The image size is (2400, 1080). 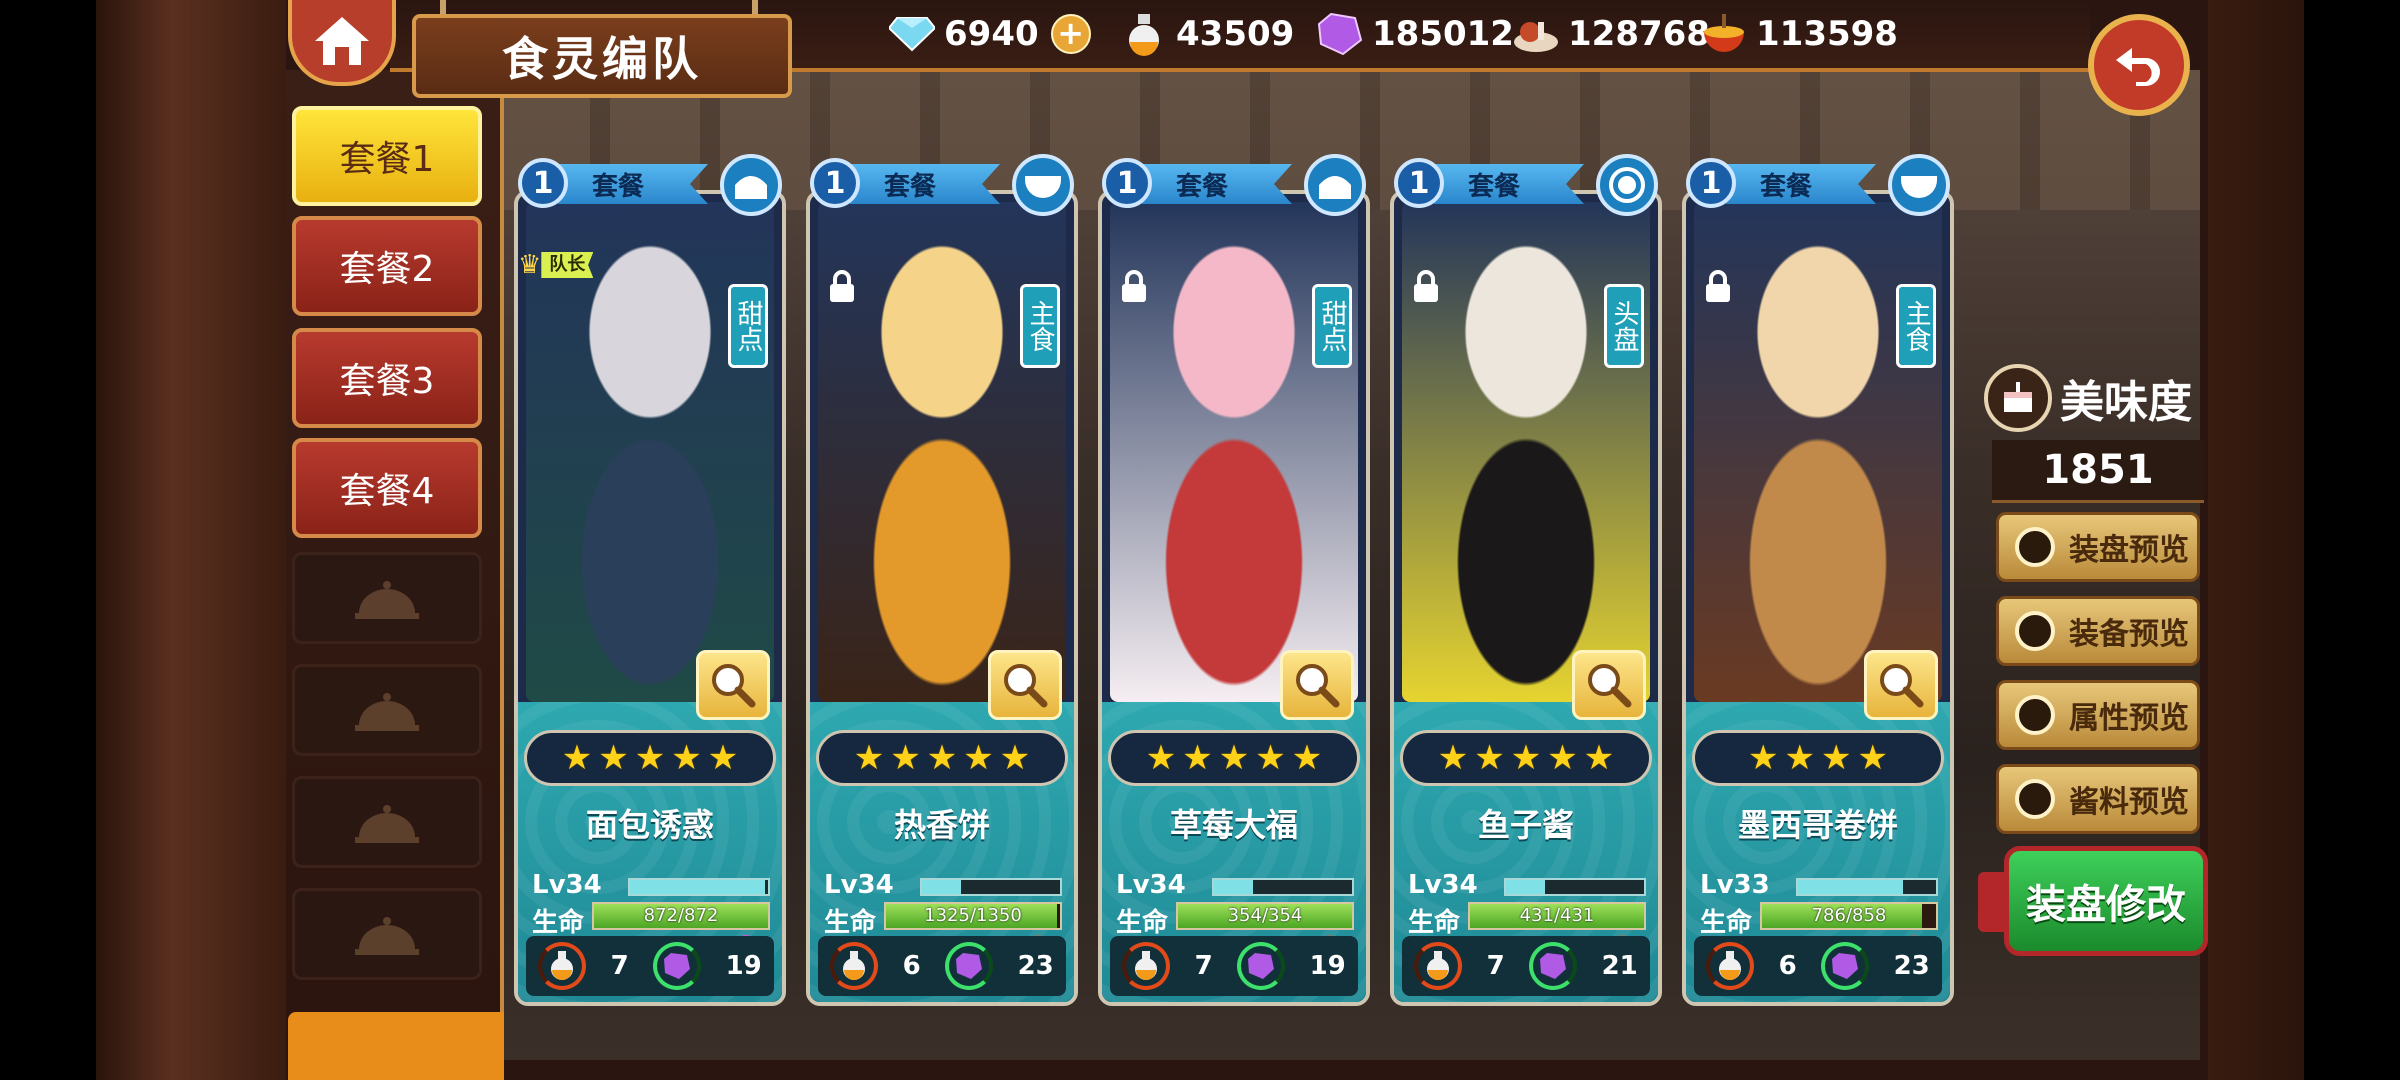 I want to click on tab-set-2: 套餐2, so click(x=387, y=266).